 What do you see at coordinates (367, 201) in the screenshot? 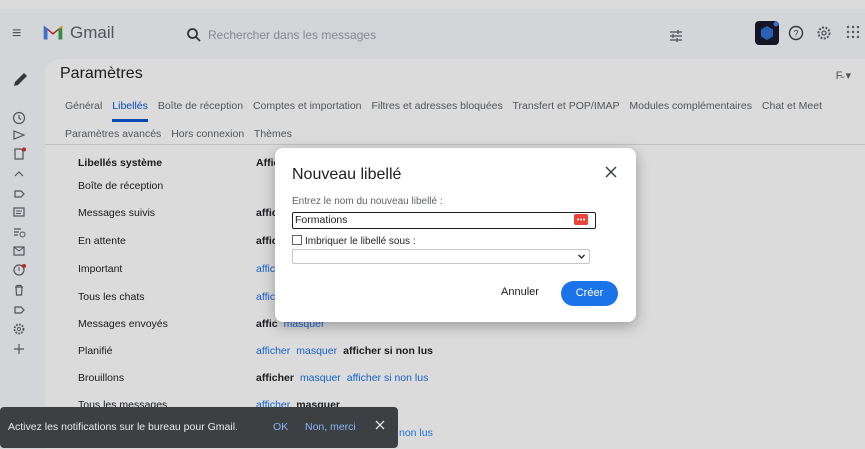
I see `label-name-caption: Entrez le nom du nouveau libellé :` at bounding box center [367, 201].